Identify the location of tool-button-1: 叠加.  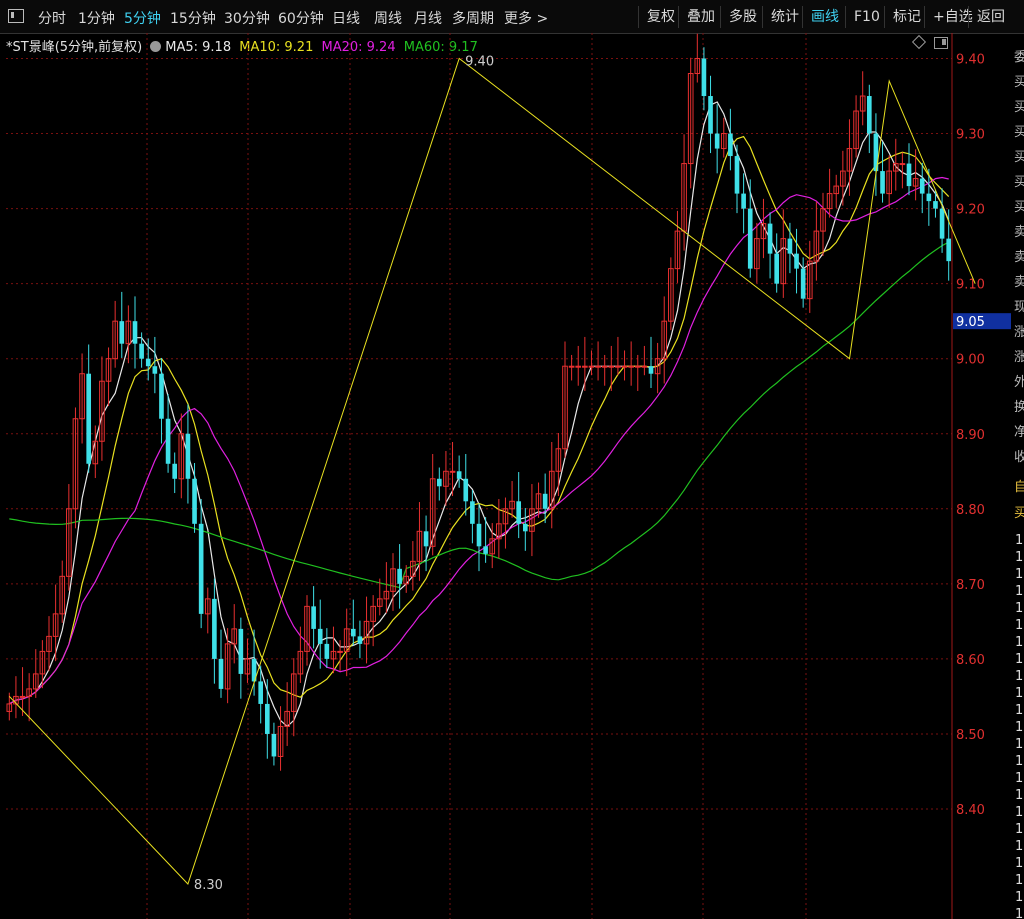
(700, 17).